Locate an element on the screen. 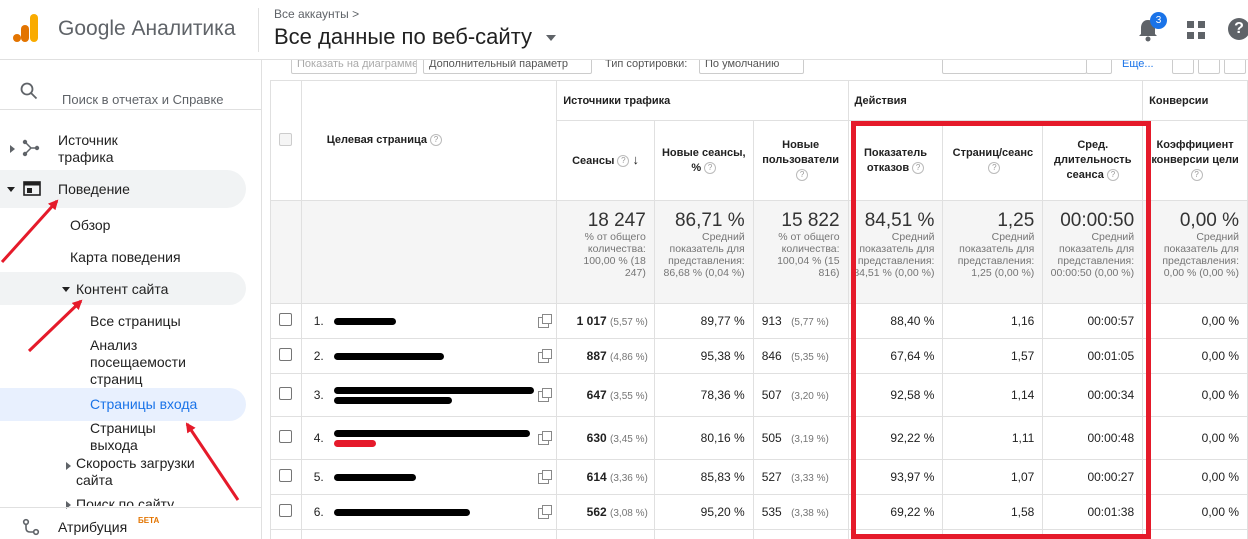 The image size is (1248, 539). new-sessions-column-header: Новые сеансы, %? is located at coordinates (703, 160).